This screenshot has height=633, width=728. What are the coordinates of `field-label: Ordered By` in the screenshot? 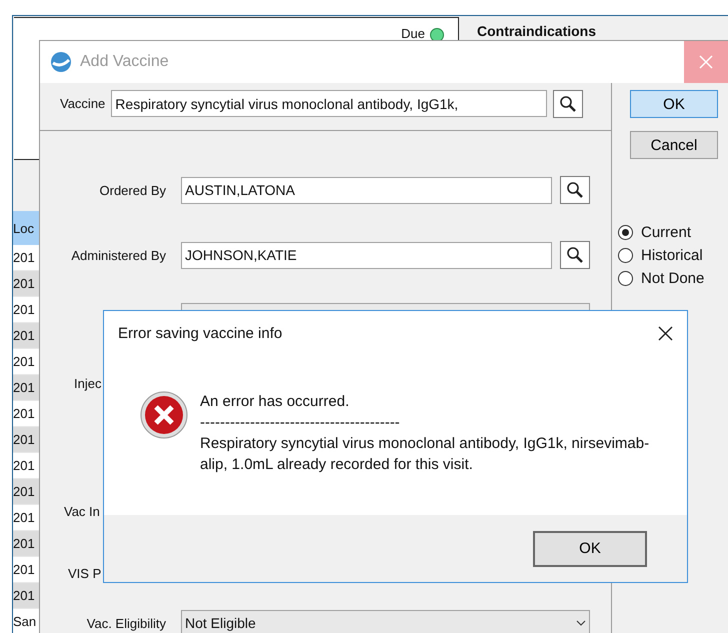 It's located at (132, 190).